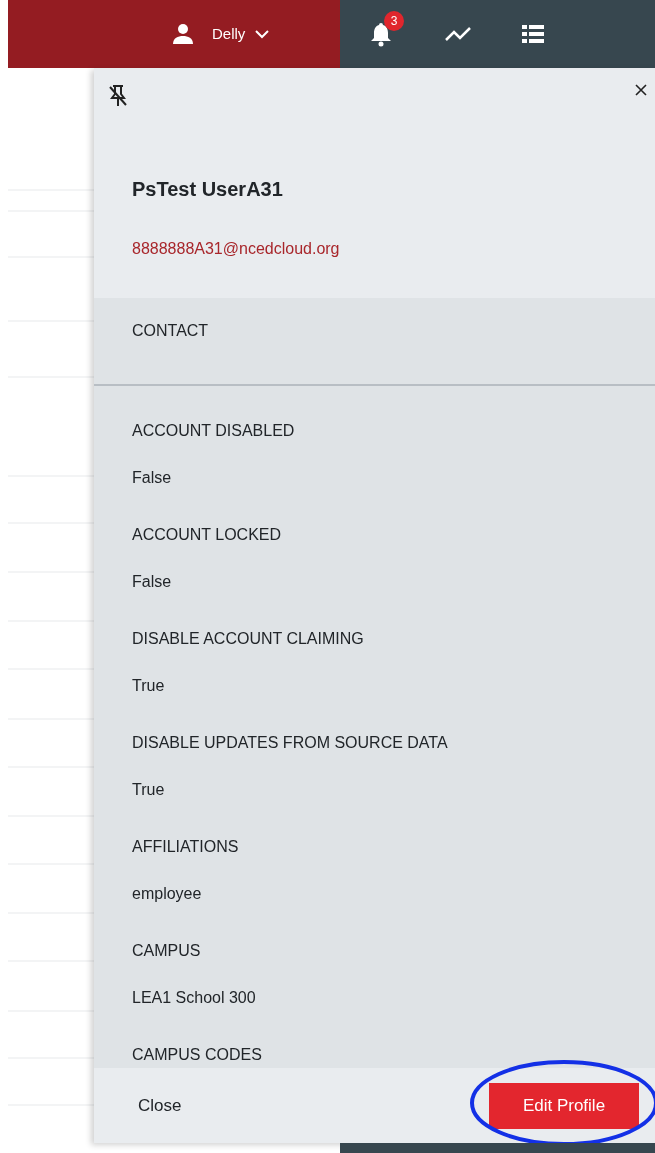  What do you see at coordinates (229, 34) in the screenshot?
I see `user-name: Delly` at bounding box center [229, 34].